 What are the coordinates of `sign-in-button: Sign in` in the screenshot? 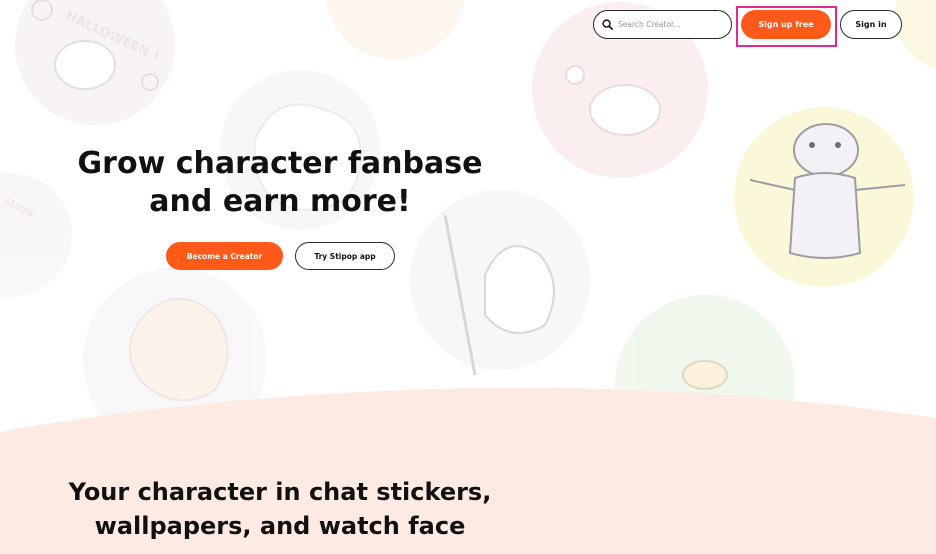 It's located at (871, 24).